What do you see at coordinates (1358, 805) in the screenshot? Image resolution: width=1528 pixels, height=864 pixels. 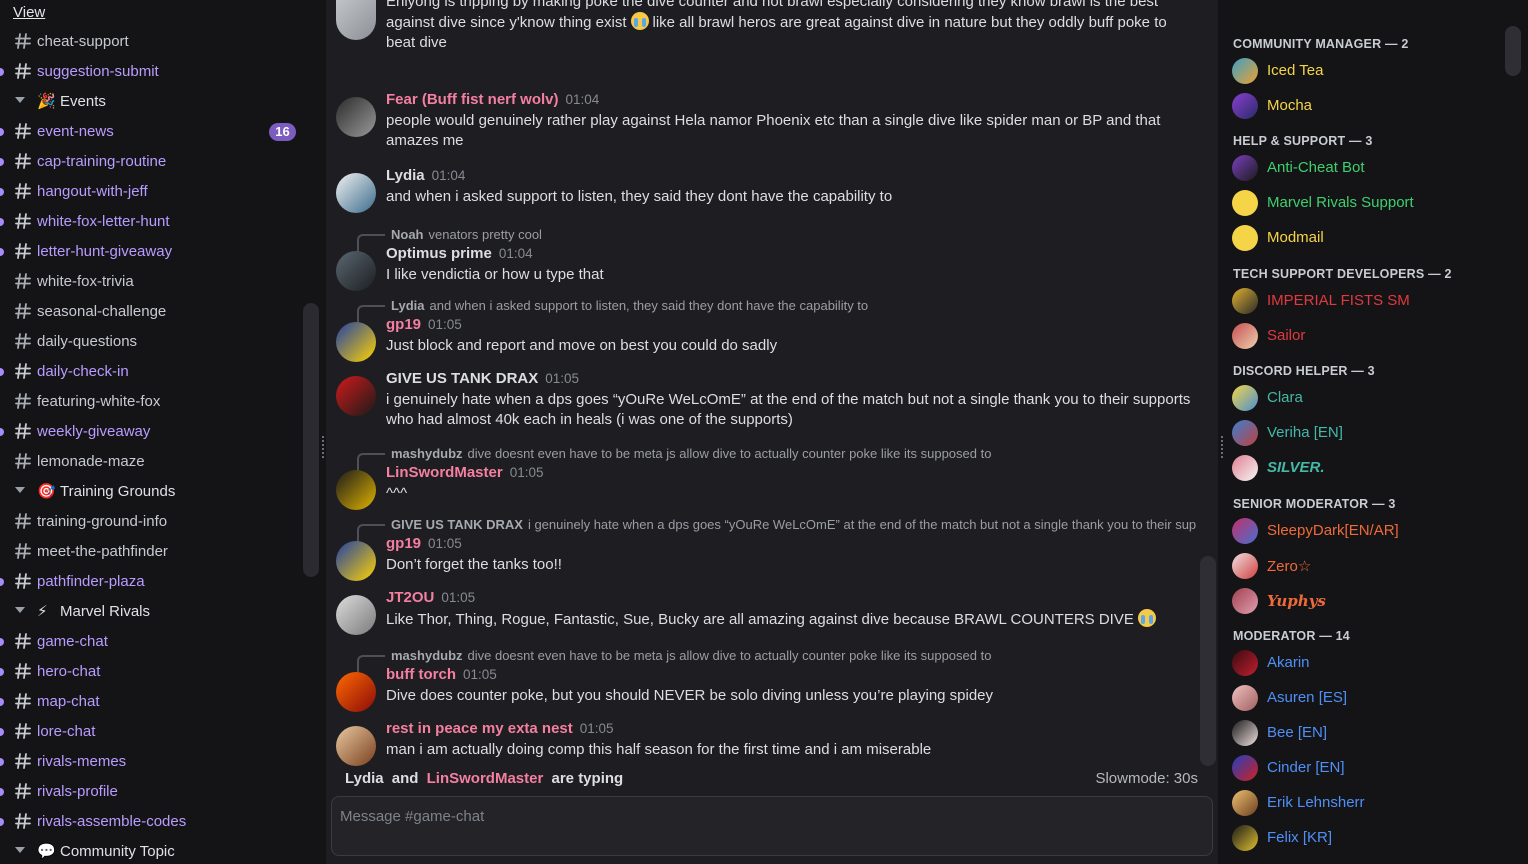 I see `member-erik-lehnsherr: Erik Lehnsherr` at bounding box center [1358, 805].